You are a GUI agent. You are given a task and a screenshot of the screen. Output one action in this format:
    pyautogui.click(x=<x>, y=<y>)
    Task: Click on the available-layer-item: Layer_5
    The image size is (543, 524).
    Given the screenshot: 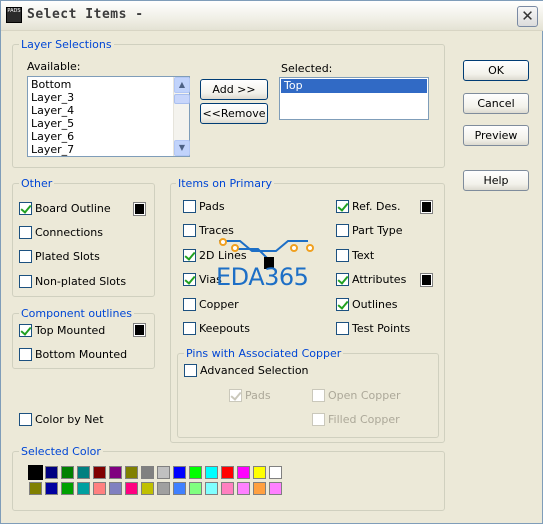 What is the action you would take?
    pyautogui.click(x=101, y=123)
    